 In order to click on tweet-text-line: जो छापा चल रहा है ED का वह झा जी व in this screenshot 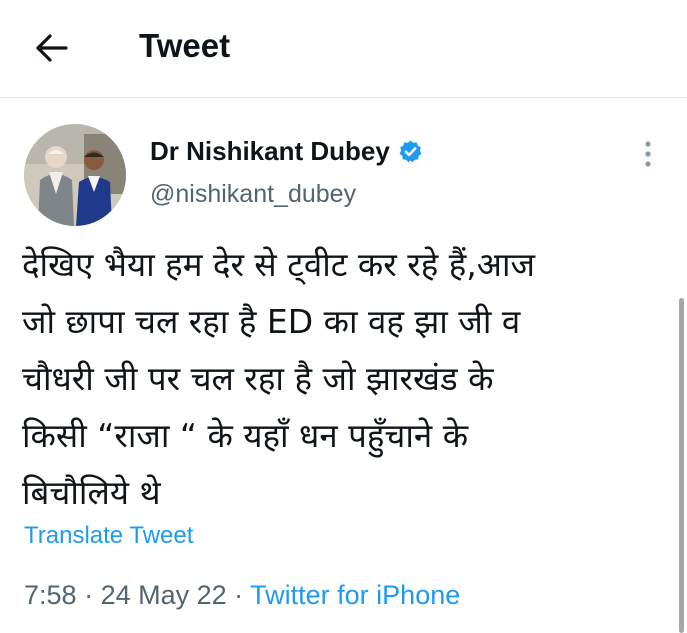, I will do `click(271, 321)`.